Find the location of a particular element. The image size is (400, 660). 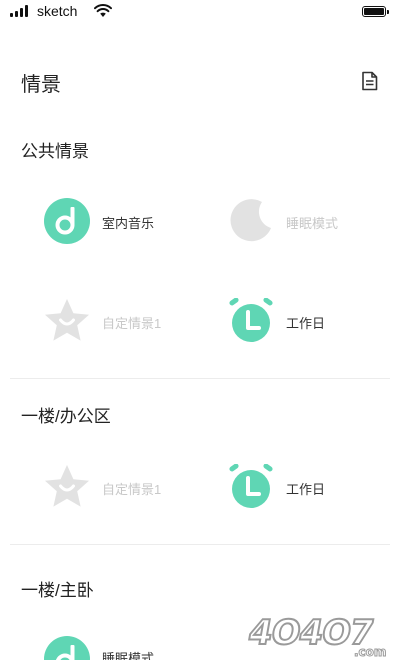

section-title-office: 一楼/办公区 is located at coordinates (66, 416).